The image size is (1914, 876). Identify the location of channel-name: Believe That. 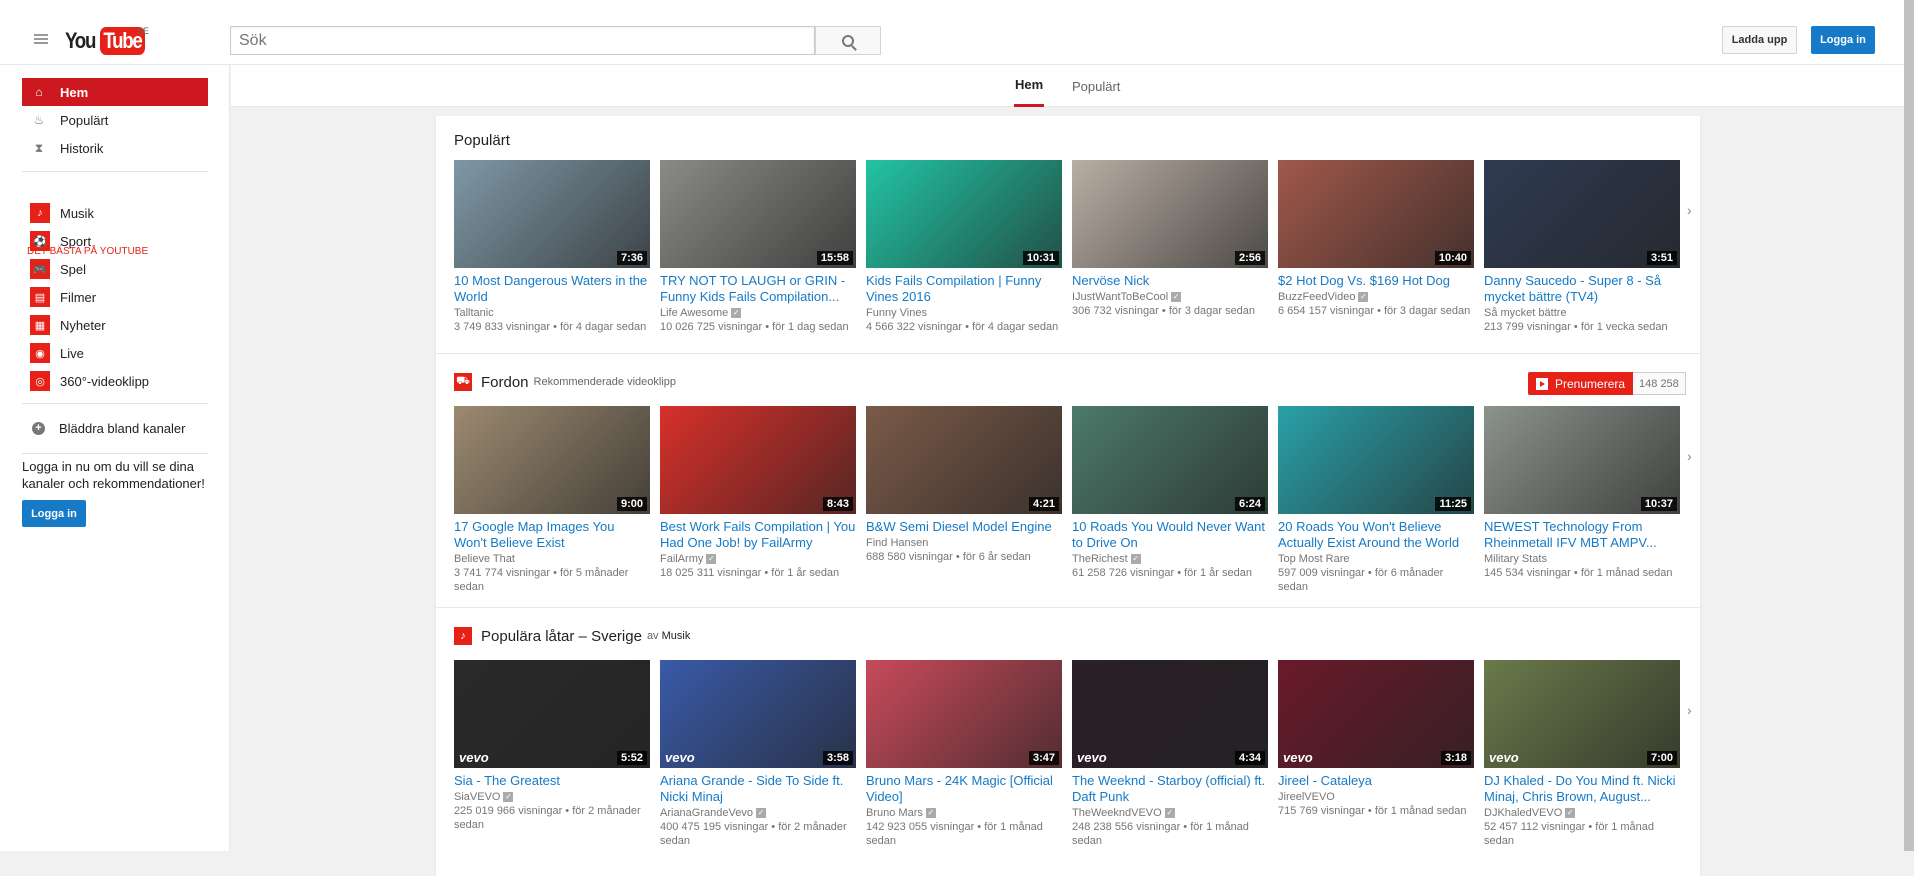
(484, 559).